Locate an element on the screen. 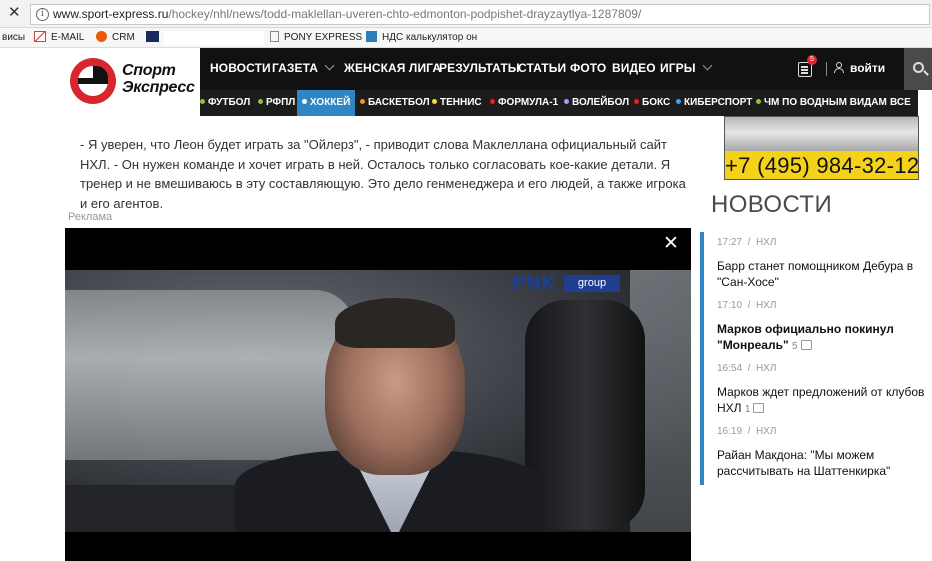 The width and height of the screenshot is (932, 561). close-icon: ✕ is located at coordinates (671, 244).